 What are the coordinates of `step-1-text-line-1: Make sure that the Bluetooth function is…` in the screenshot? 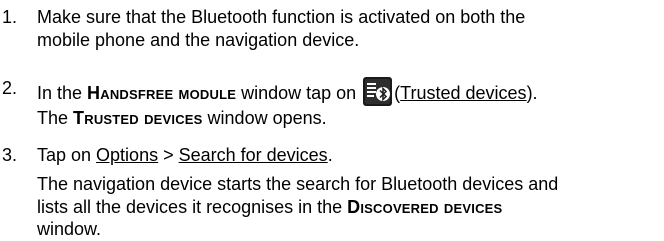 It's located at (281, 17).